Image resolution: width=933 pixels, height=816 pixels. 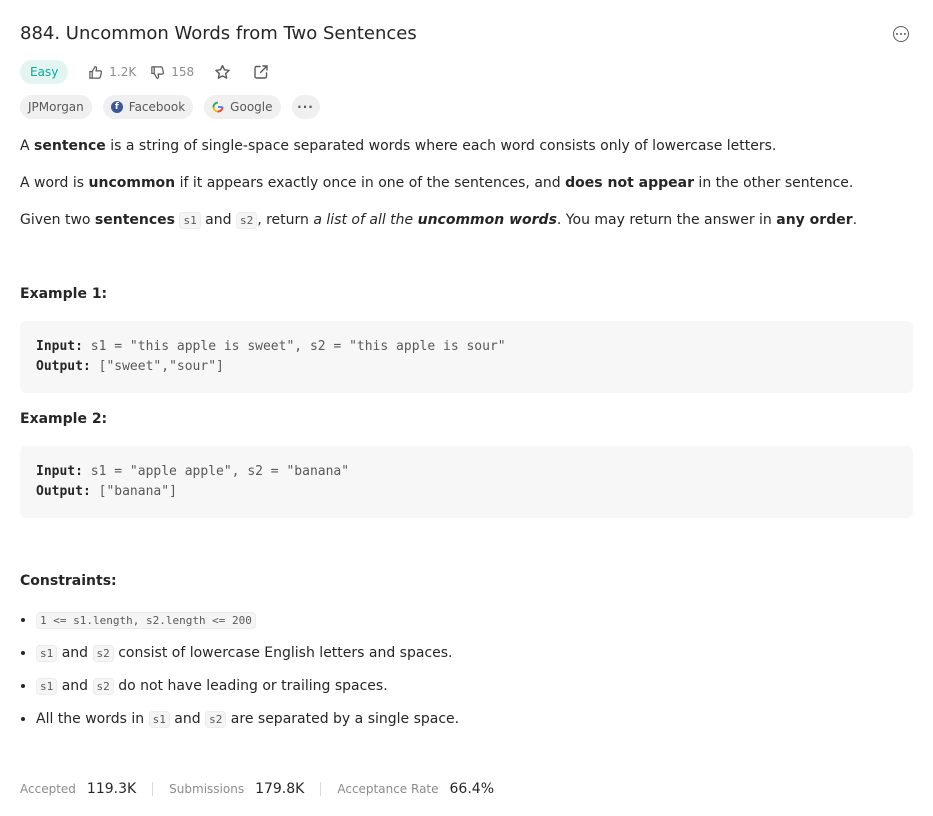 What do you see at coordinates (280, 789) in the screenshot?
I see `submissions-value: 179.8K` at bounding box center [280, 789].